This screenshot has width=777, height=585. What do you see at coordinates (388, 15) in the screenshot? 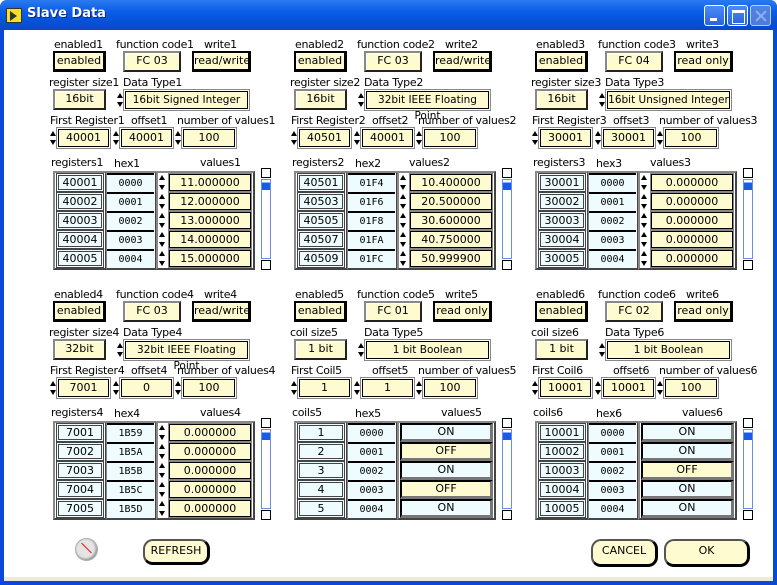
I see `title-bar: Slave Data` at bounding box center [388, 15].